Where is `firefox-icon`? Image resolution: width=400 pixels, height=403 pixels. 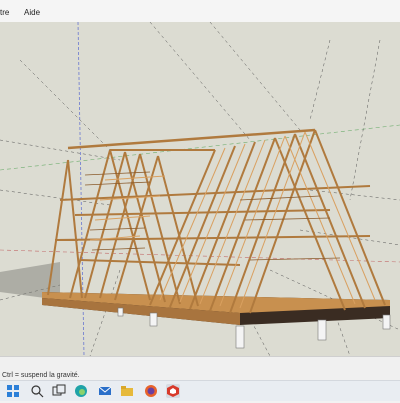 firefox-icon is located at coordinates (151, 391).